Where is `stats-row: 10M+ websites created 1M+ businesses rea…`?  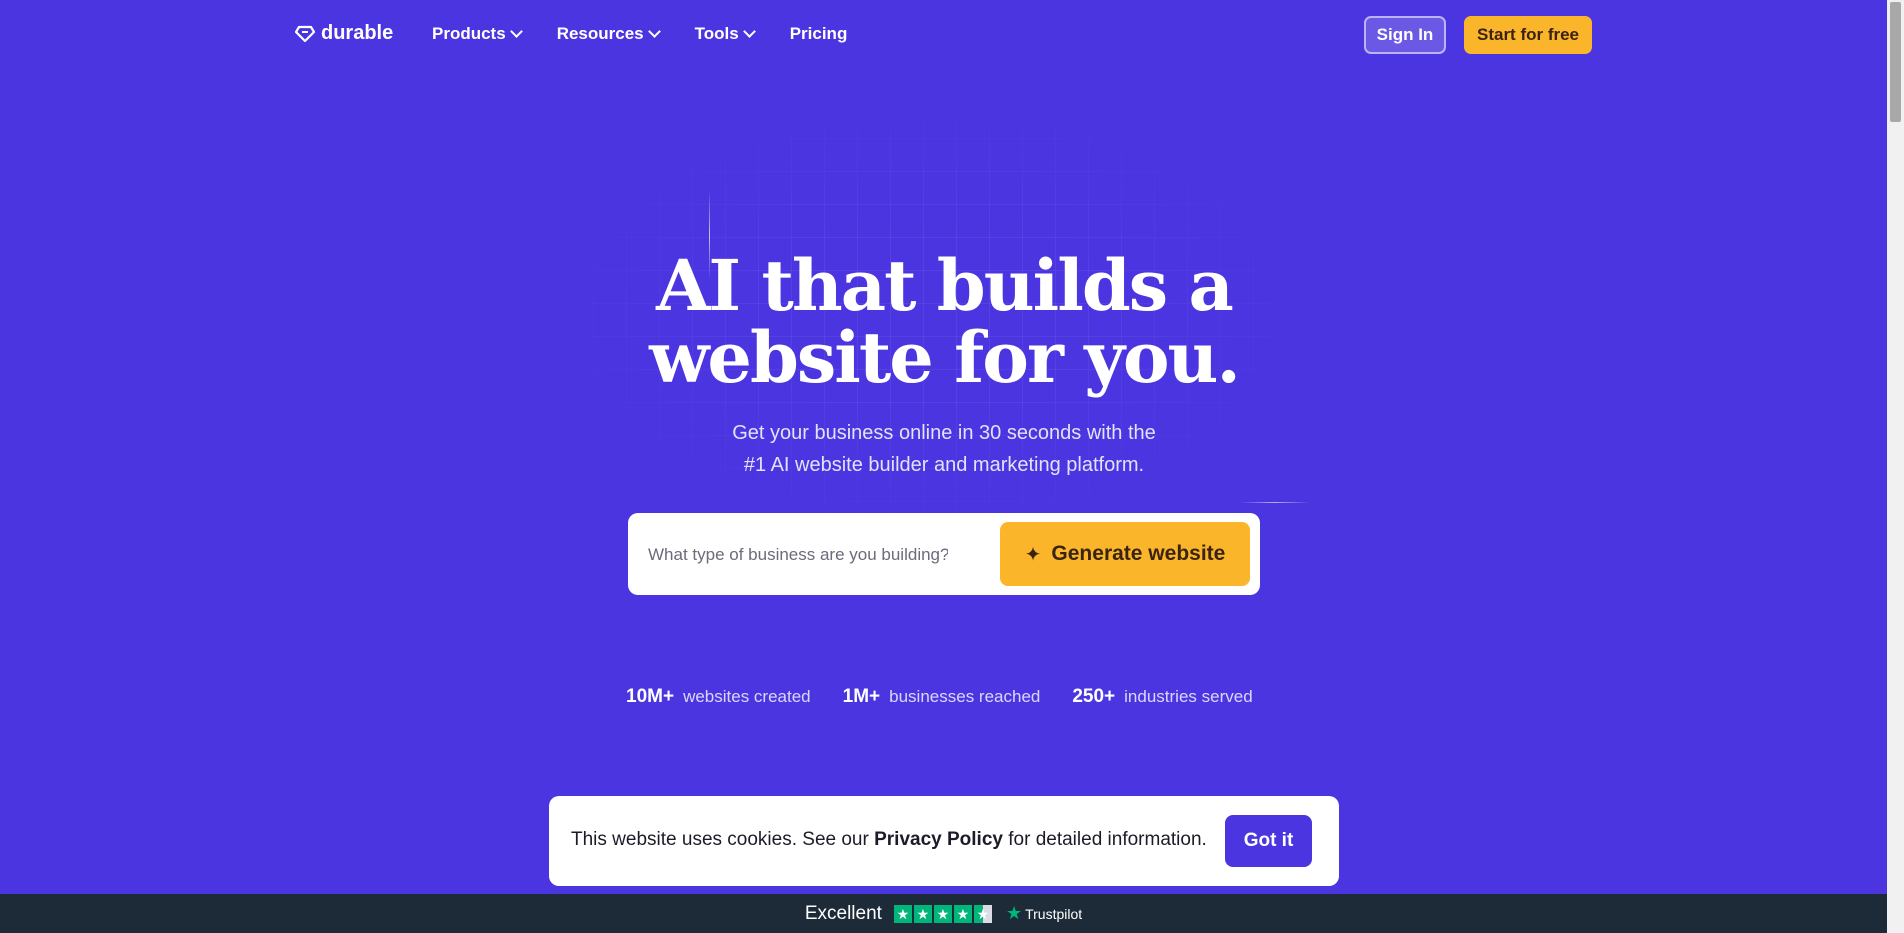
stats-row: 10M+ websites created 1M+ businesses rea… is located at coordinates (939, 697).